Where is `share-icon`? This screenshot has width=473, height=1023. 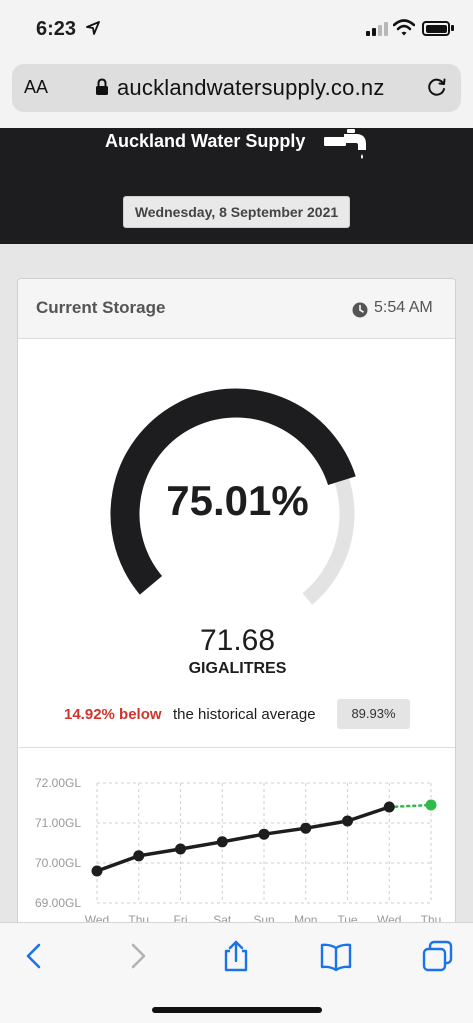 share-icon is located at coordinates (236, 956).